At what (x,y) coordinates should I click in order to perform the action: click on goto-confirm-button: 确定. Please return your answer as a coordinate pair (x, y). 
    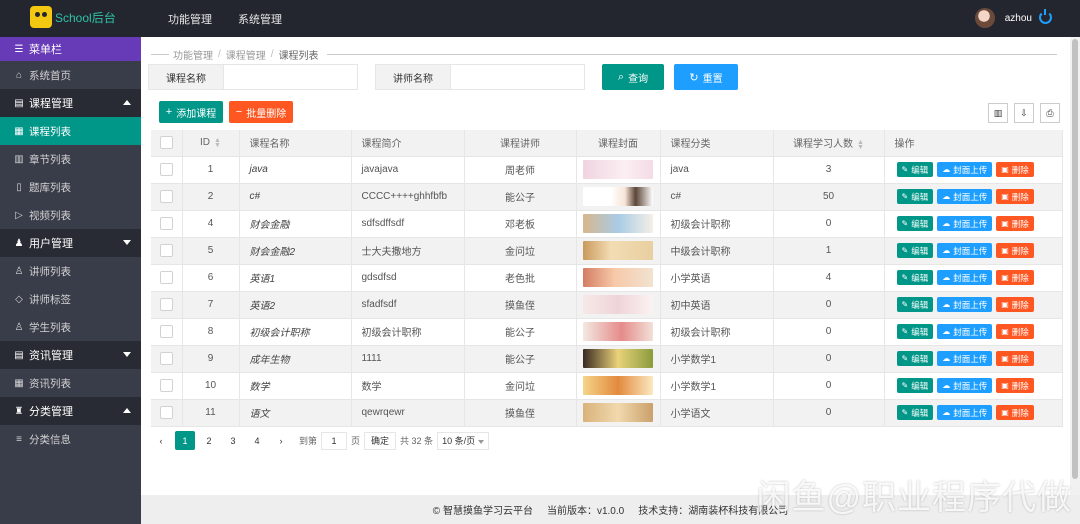
    Looking at the image, I should click on (380, 440).